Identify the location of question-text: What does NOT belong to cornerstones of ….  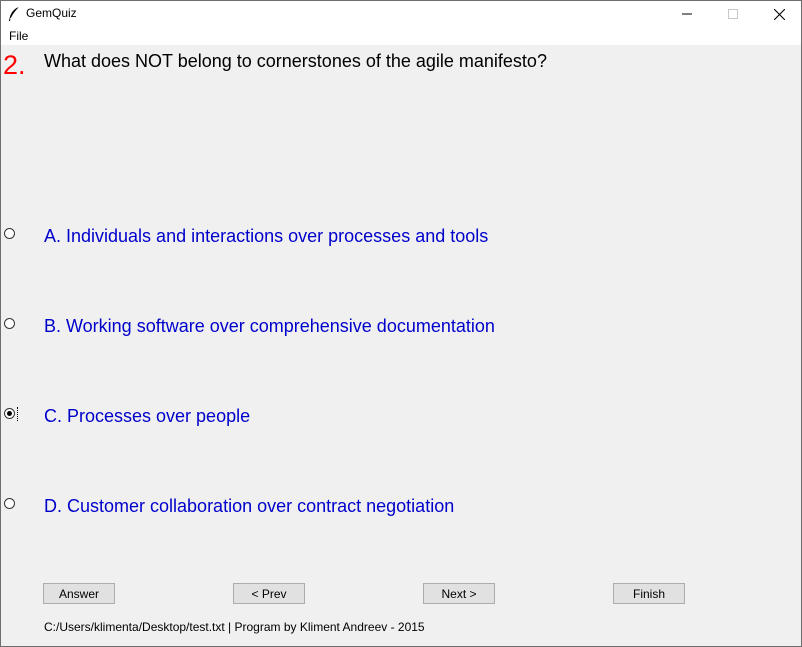
(295, 61).